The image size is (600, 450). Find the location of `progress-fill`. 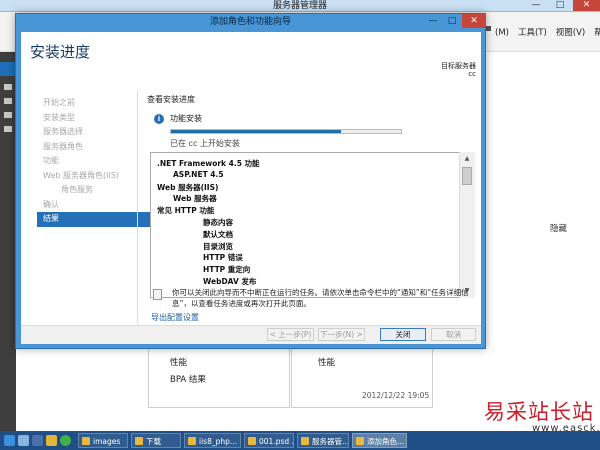

progress-fill is located at coordinates (256, 131).